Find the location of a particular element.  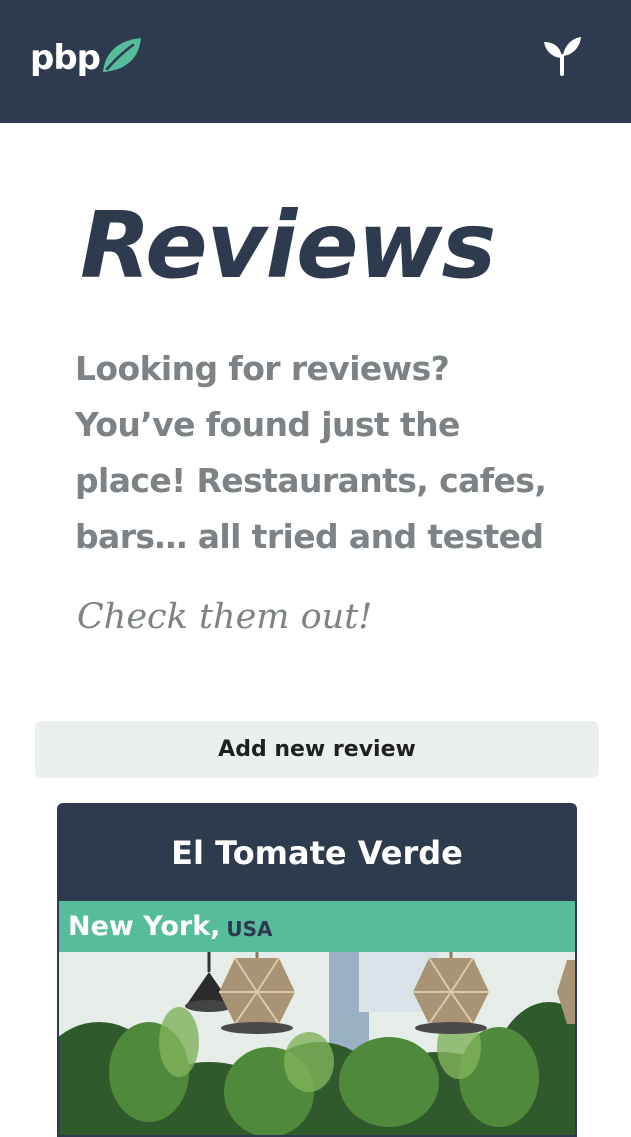

add-new-review-button: Add new review is located at coordinates (317, 749).